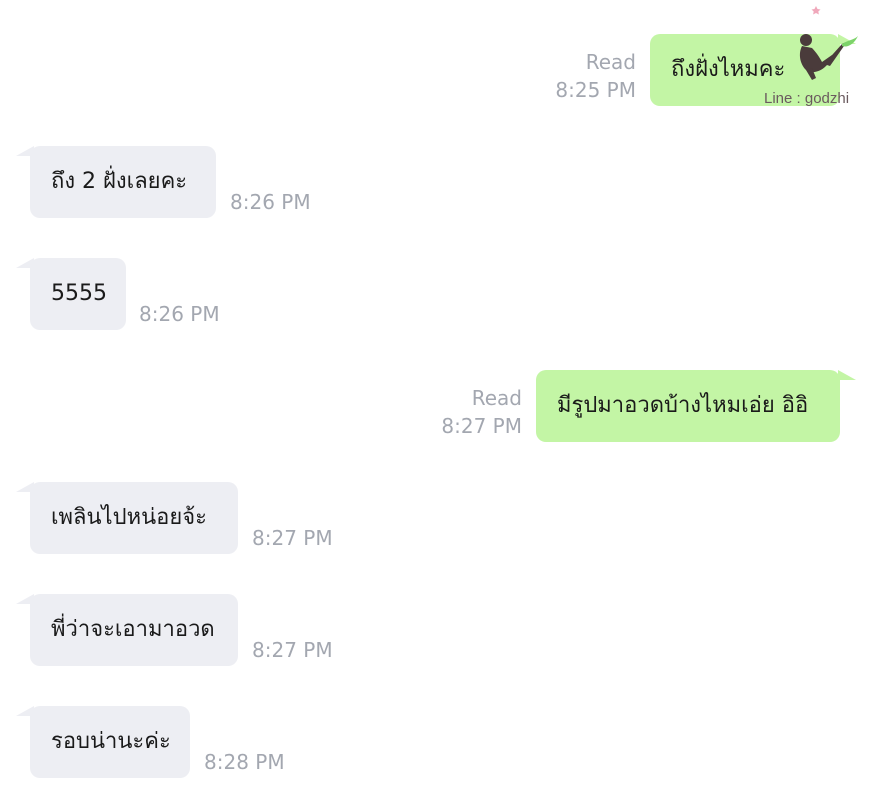 This screenshot has width=872, height=810. I want to click on watermark-logo: Line : godzhi, so click(817, 58).